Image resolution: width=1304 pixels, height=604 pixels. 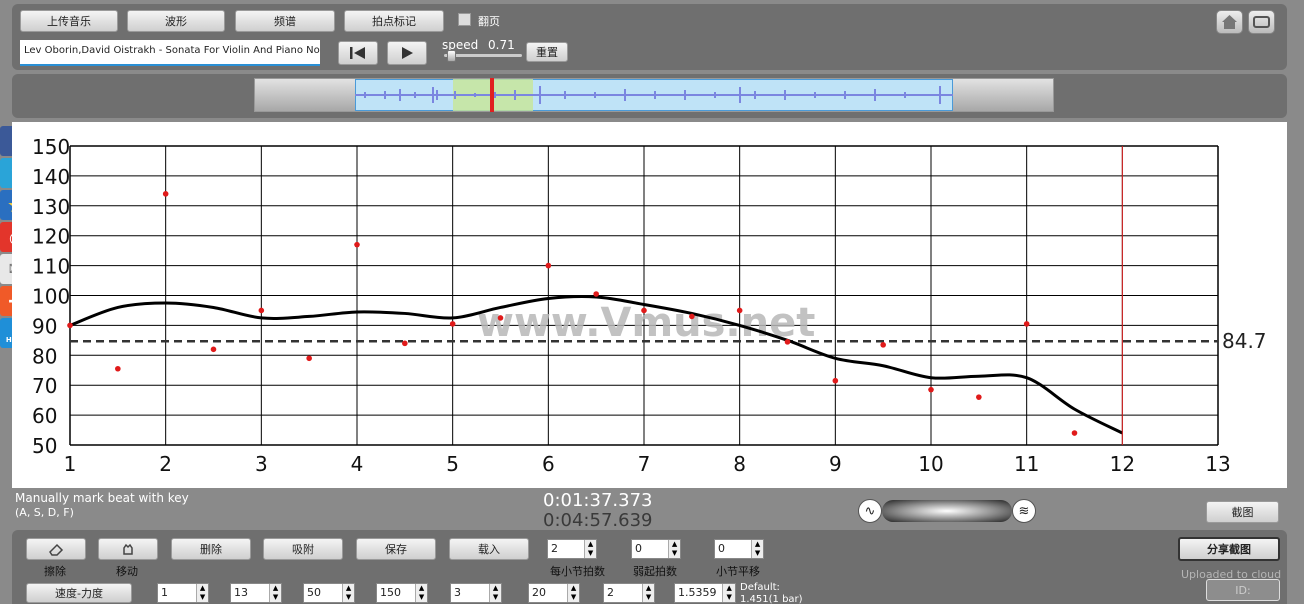 What do you see at coordinates (176, 21) in the screenshot?
I see `waveform-button: 波形` at bounding box center [176, 21].